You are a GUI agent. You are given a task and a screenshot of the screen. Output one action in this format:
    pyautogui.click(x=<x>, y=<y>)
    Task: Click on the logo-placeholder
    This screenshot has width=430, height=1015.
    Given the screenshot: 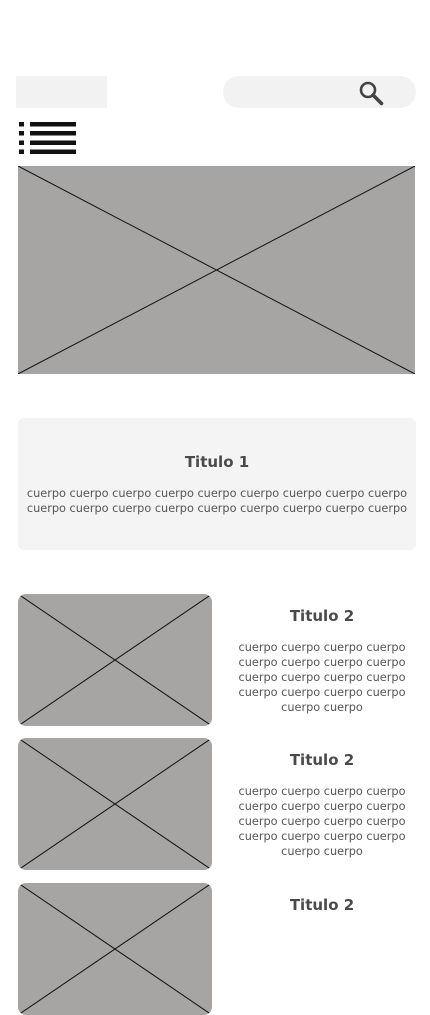 What is the action you would take?
    pyautogui.click(x=61, y=92)
    